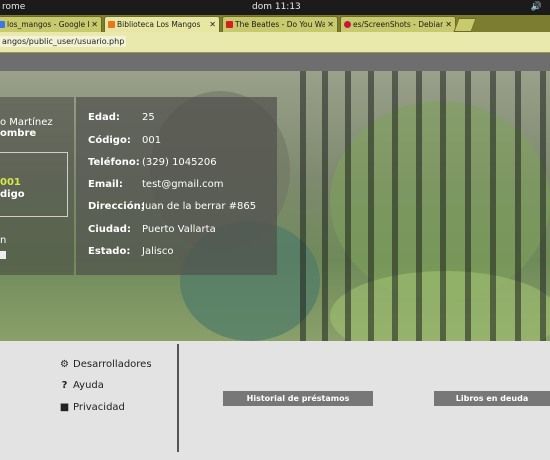  What do you see at coordinates (13, 7) in the screenshot?
I see `active-app-name: rome` at bounding box center [13, 7].